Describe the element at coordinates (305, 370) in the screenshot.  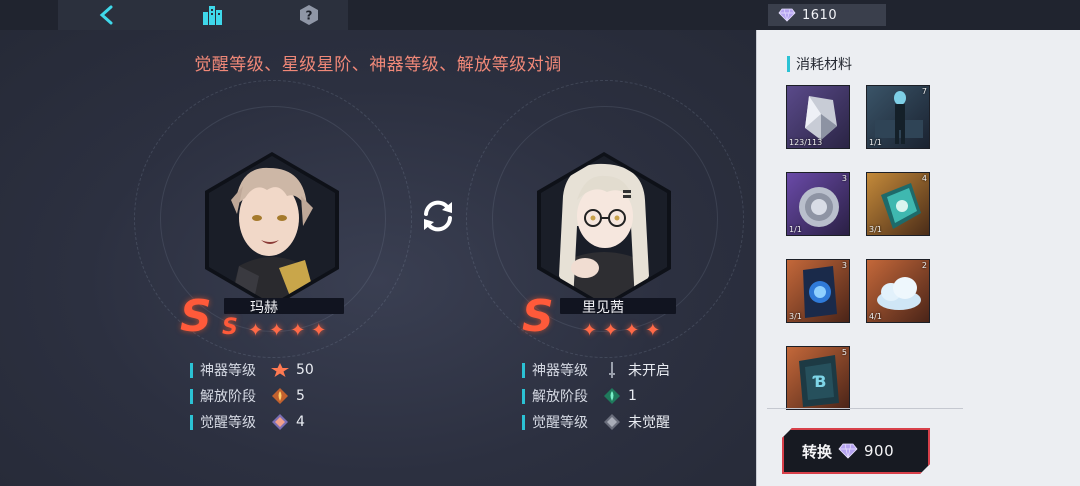
I see `stat-value: 50` at that location.